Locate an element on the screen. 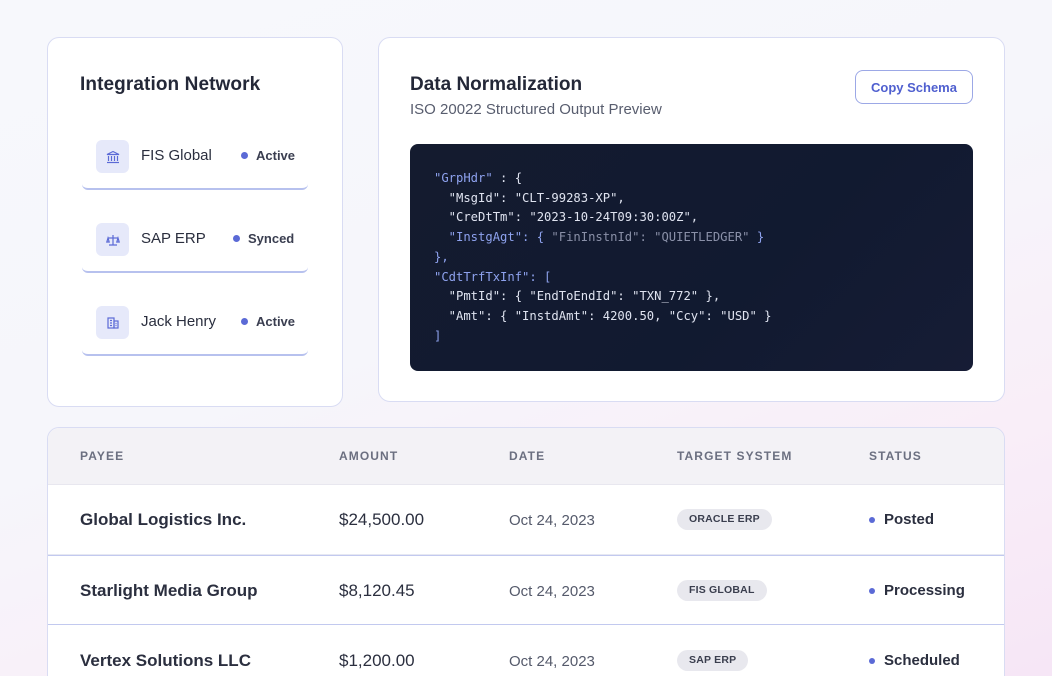  status-cell: Scheduled is located at coordinates (914, 660).